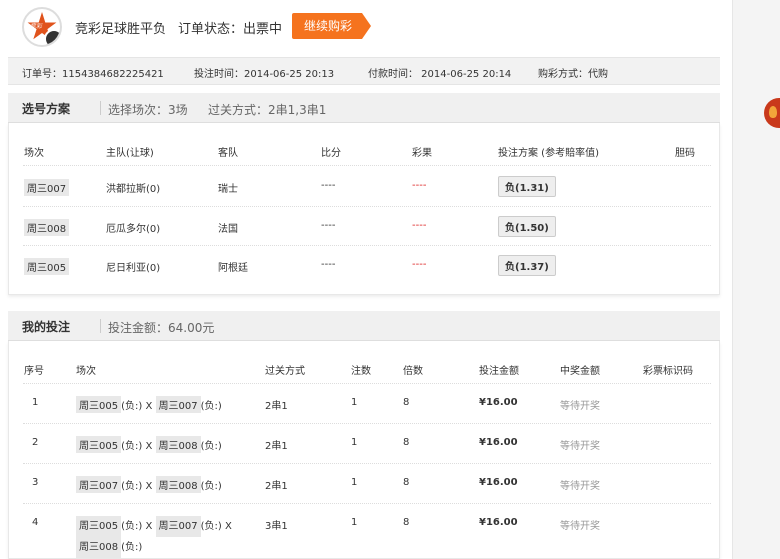 The width and height of the screenshot is (780, 559). What do you see at coordinates (36, 26) in the screenshot?
I see `logo-text: 竞彩` at bounding box center [36, 26].